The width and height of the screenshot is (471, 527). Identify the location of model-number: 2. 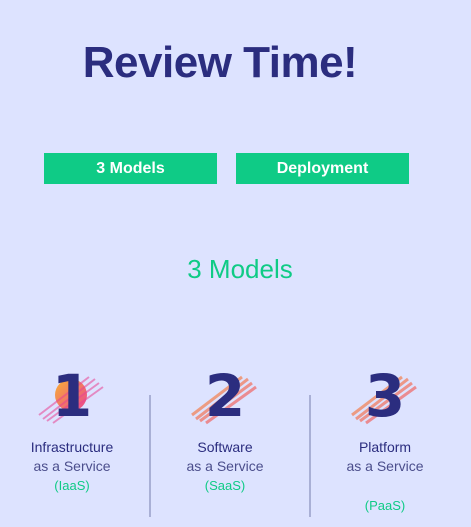
(225, 396).